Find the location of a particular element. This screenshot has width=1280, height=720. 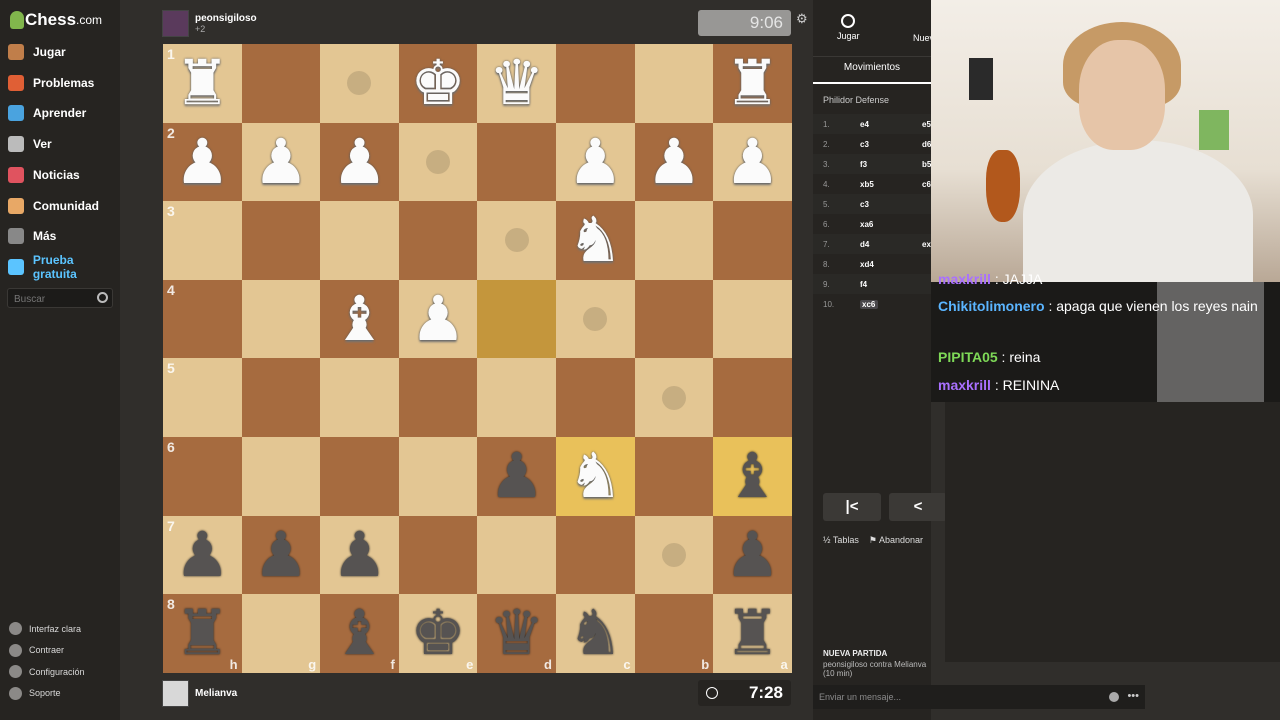

sidebar-item-ver: Ver is located at coordinates (30, 144).